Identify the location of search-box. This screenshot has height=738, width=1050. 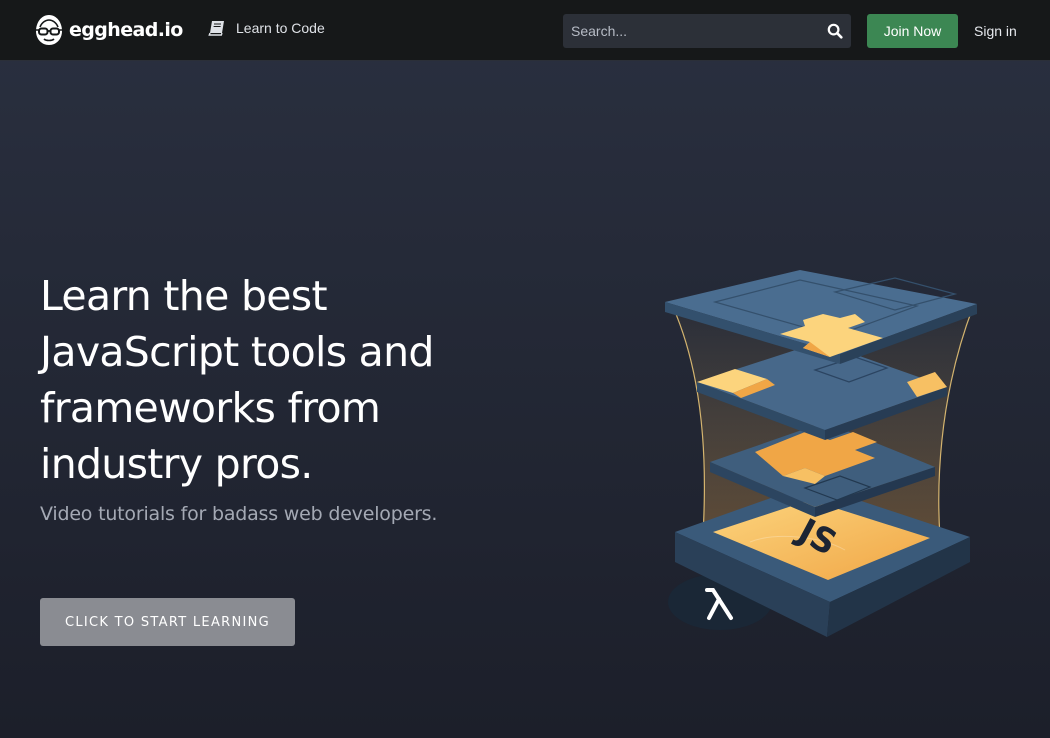
(707, 31).